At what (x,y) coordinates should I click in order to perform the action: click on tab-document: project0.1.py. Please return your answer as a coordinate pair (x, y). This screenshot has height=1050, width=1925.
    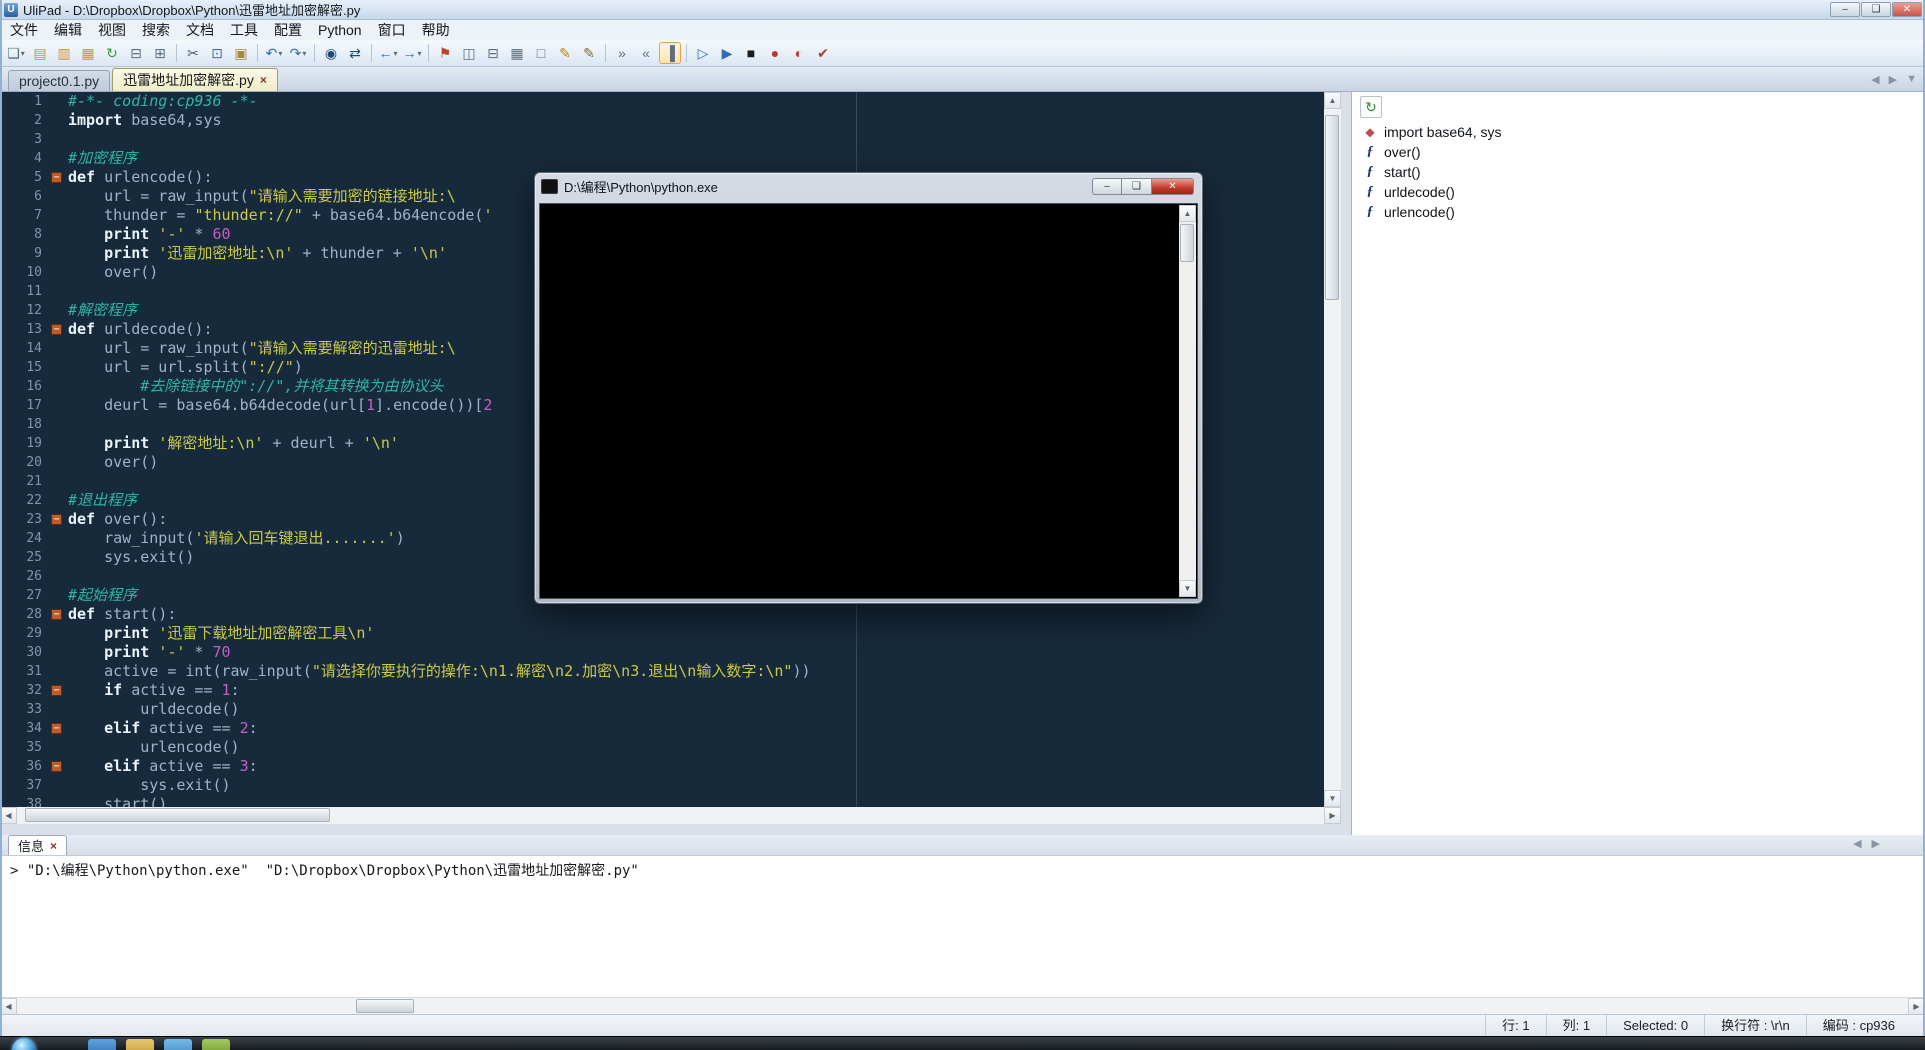
    Looking at the image, I should click on (59, 80).